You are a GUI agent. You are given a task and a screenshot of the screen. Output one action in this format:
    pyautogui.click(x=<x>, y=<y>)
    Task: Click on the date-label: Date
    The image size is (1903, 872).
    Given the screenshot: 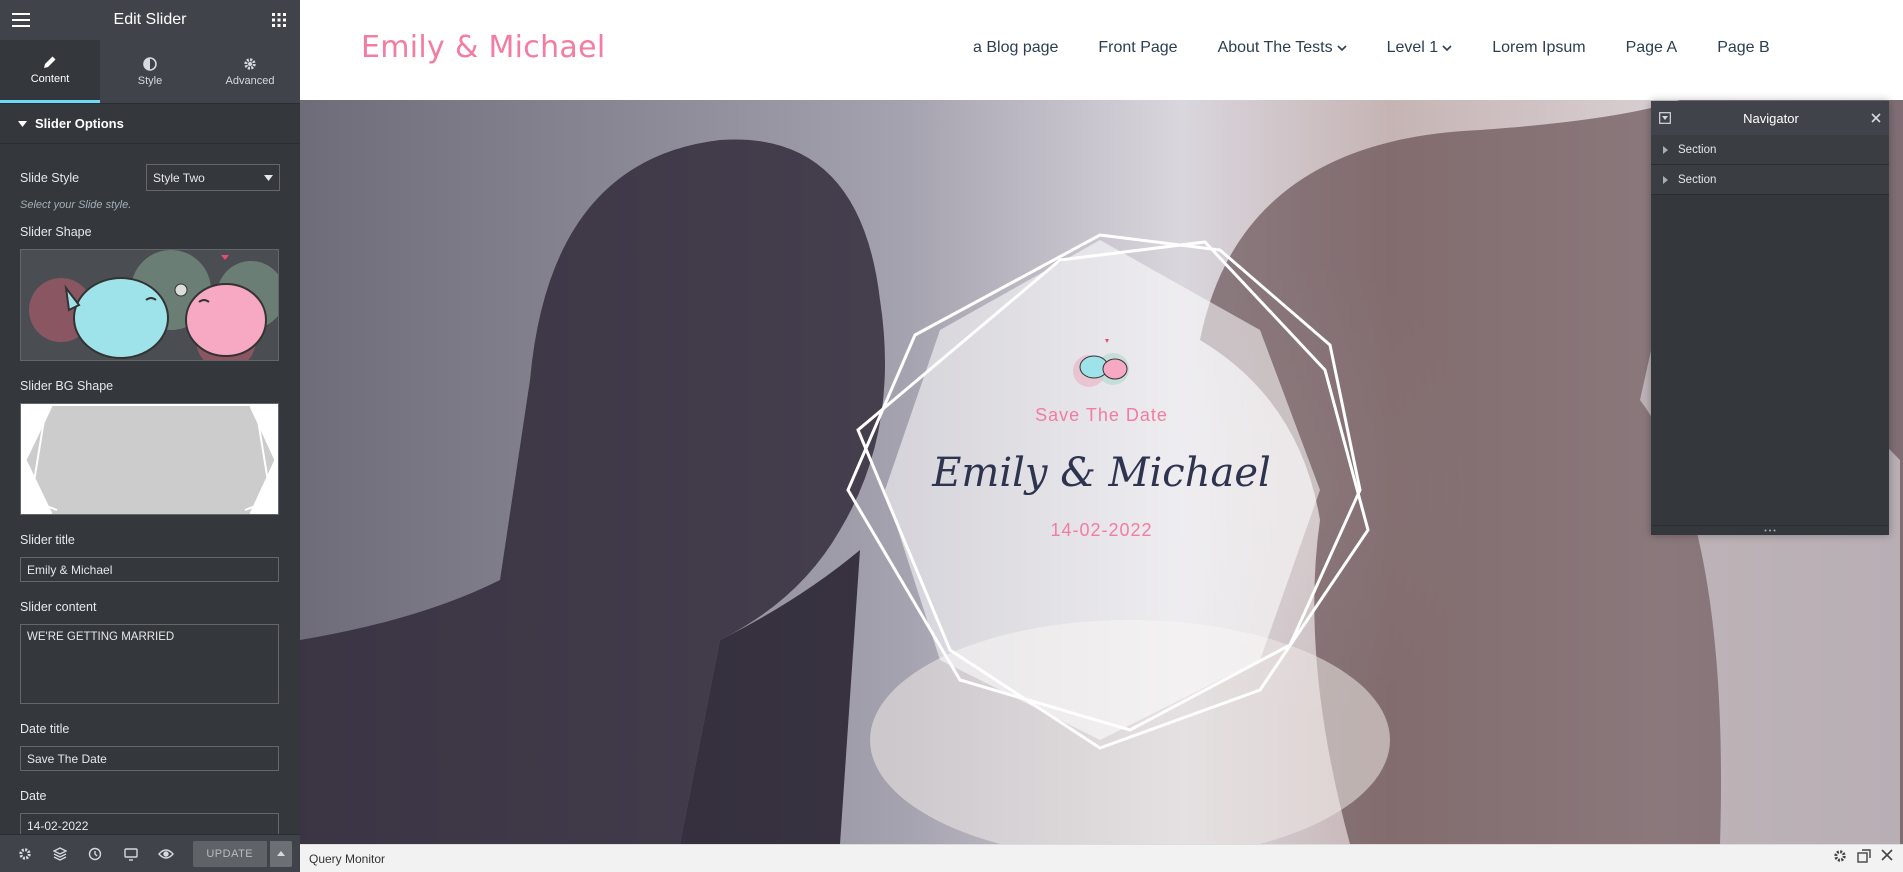 What is the action you would take?
    pyautogui.click(x=33, y=796)
    